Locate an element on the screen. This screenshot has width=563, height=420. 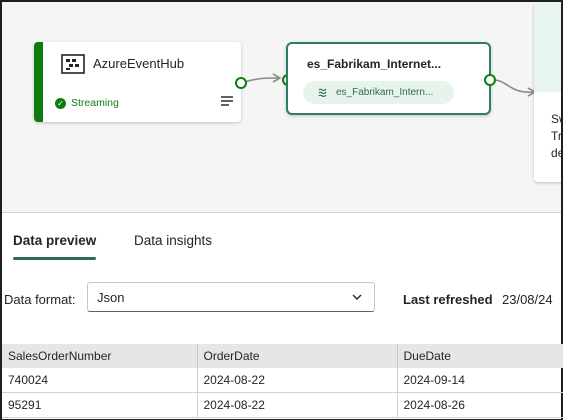
data-format-value: Json is located at coordinates (111, 297).